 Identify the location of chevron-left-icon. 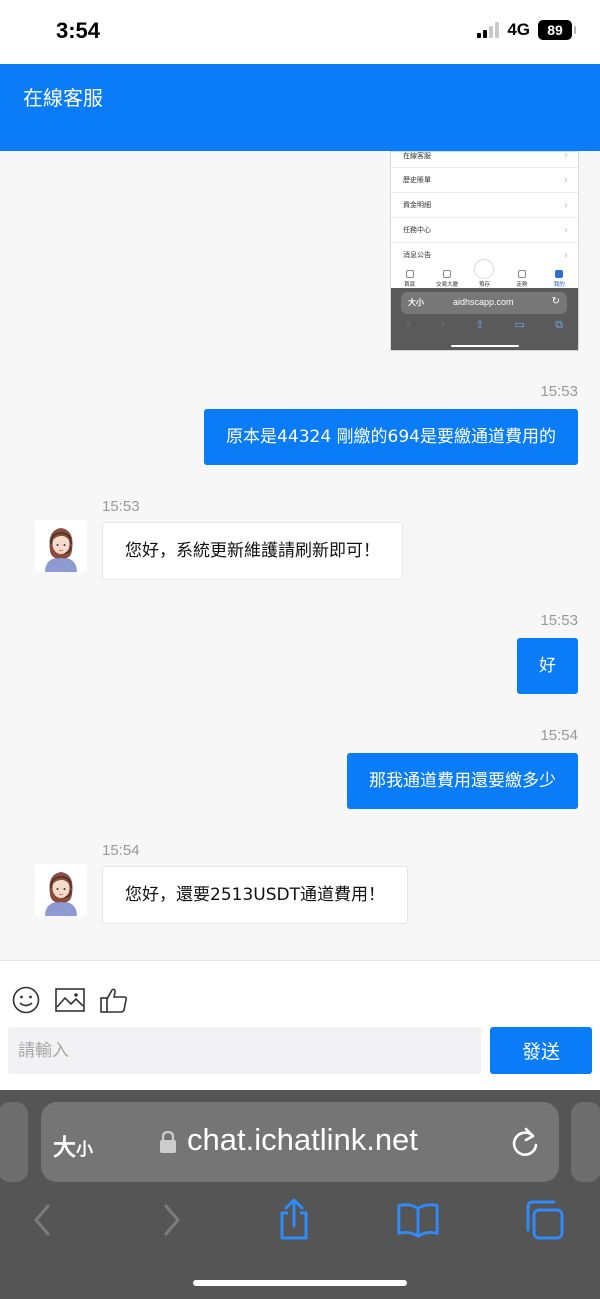
(42, 1220).